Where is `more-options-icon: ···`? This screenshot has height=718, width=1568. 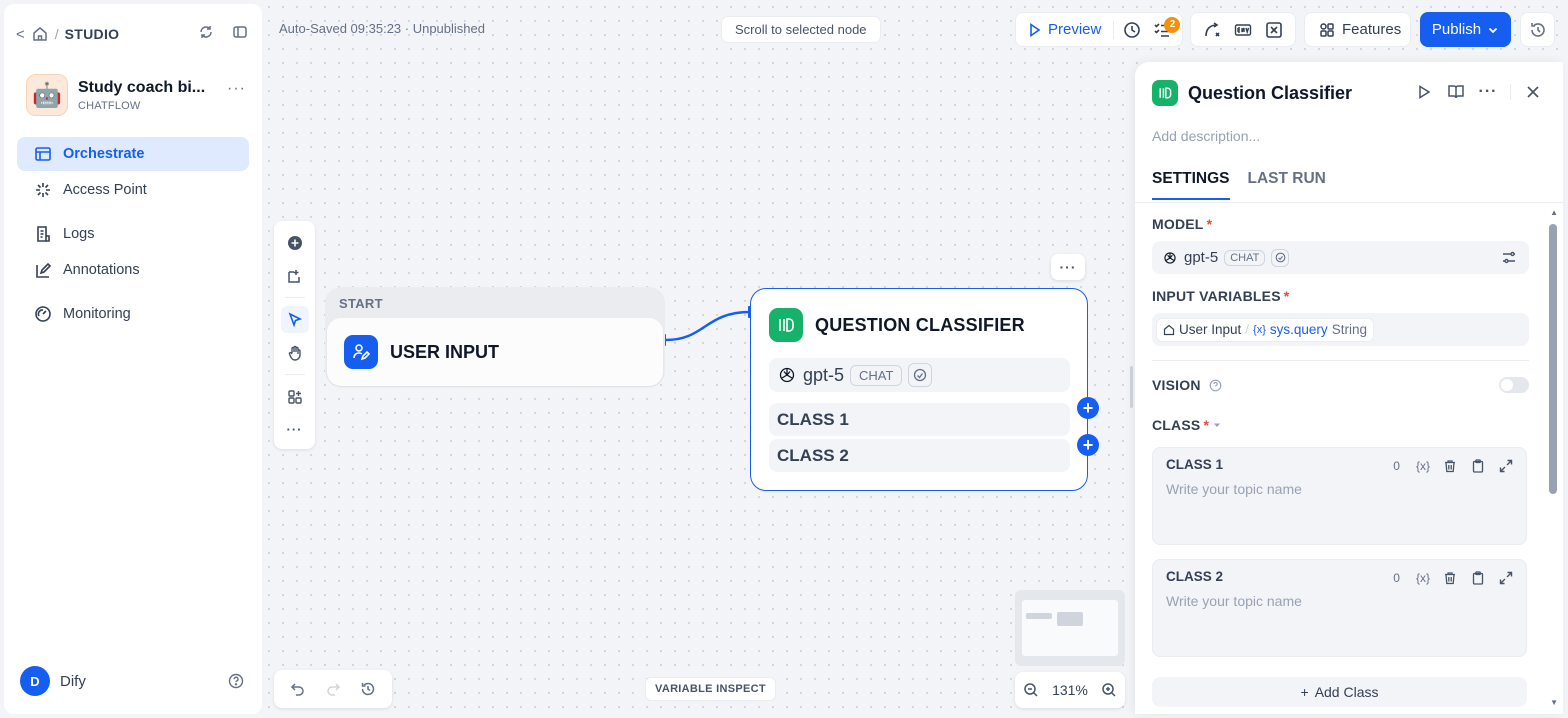
more-options-icon: ··· is located at coordinates (1488, 92).